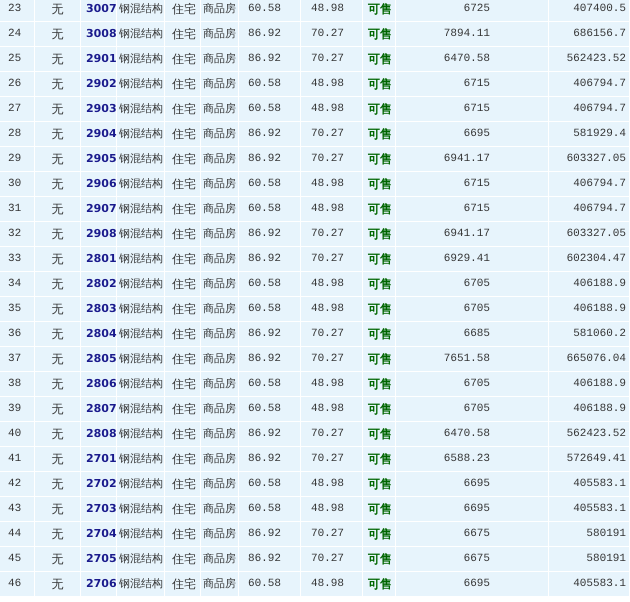 Image resolution: width=630 pixels, height=602 pixels. I want to click on room-link: 2907, so click(99, 209).